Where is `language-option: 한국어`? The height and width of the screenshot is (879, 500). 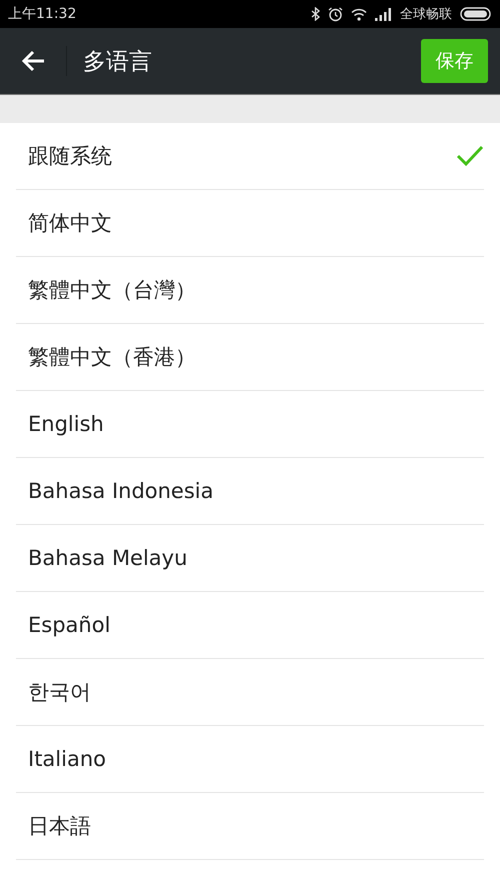
language-option: 한국어 is located at coordinates (250, 692).